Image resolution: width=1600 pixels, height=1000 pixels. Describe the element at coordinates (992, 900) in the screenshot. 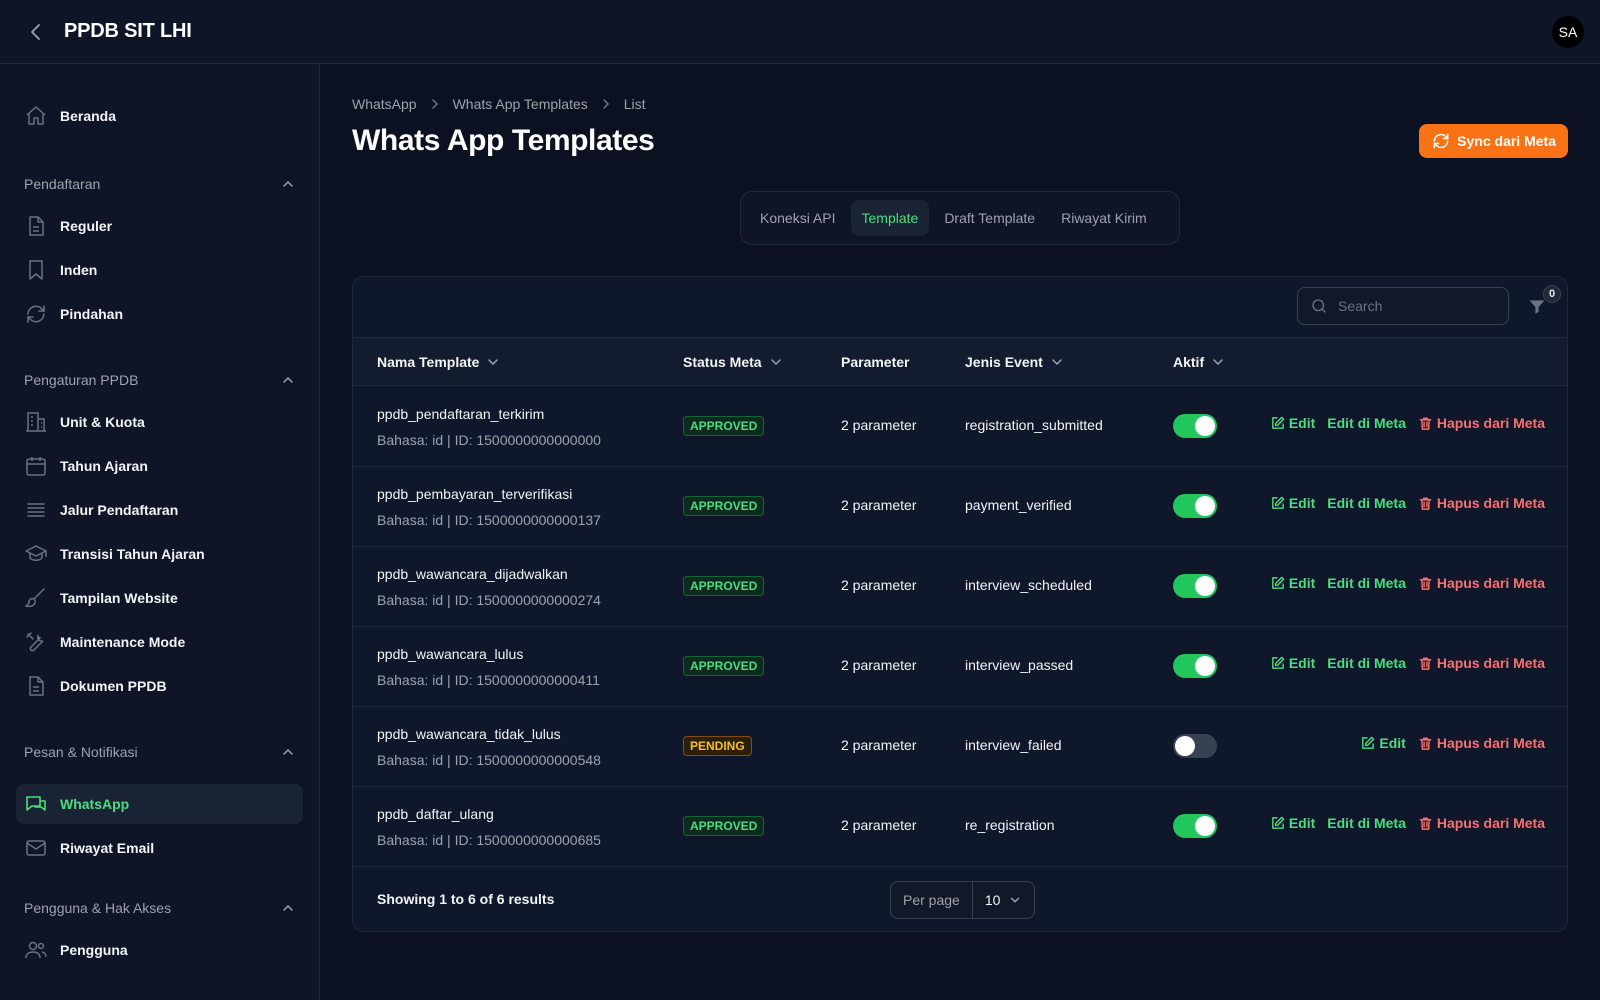

I see `per-page-value: 10` at that location.